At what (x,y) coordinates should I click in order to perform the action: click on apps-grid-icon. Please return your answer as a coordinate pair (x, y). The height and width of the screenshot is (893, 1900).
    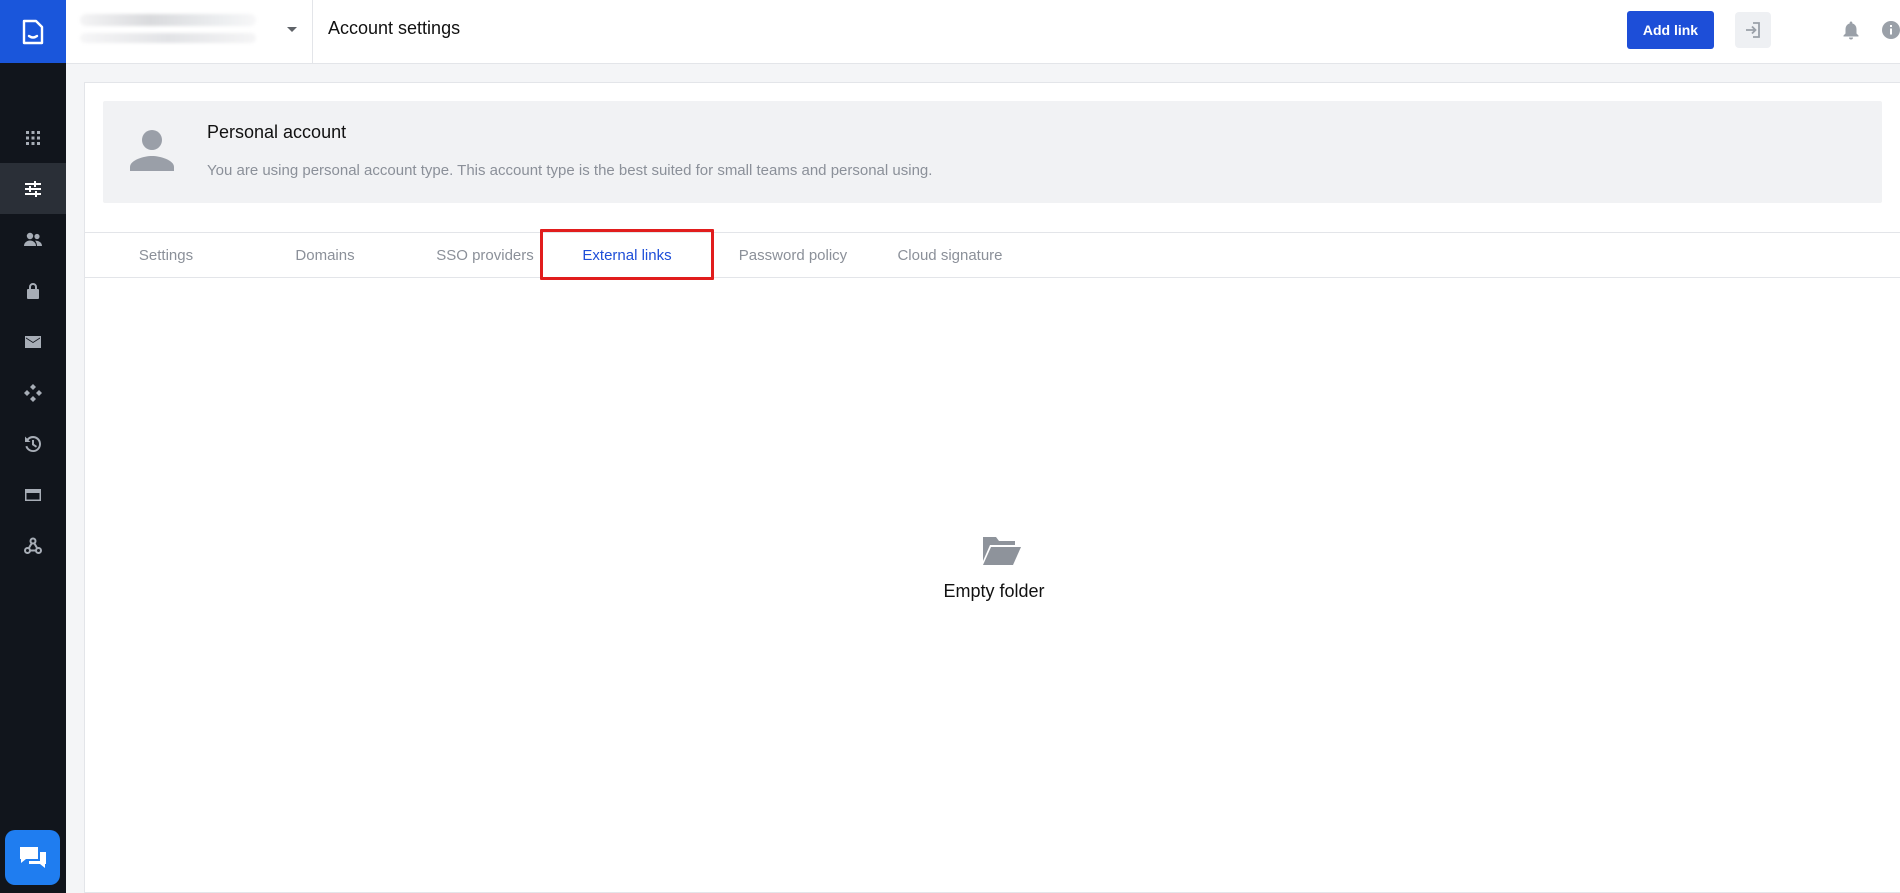
    Looking at the image, I should click on (33, 137).